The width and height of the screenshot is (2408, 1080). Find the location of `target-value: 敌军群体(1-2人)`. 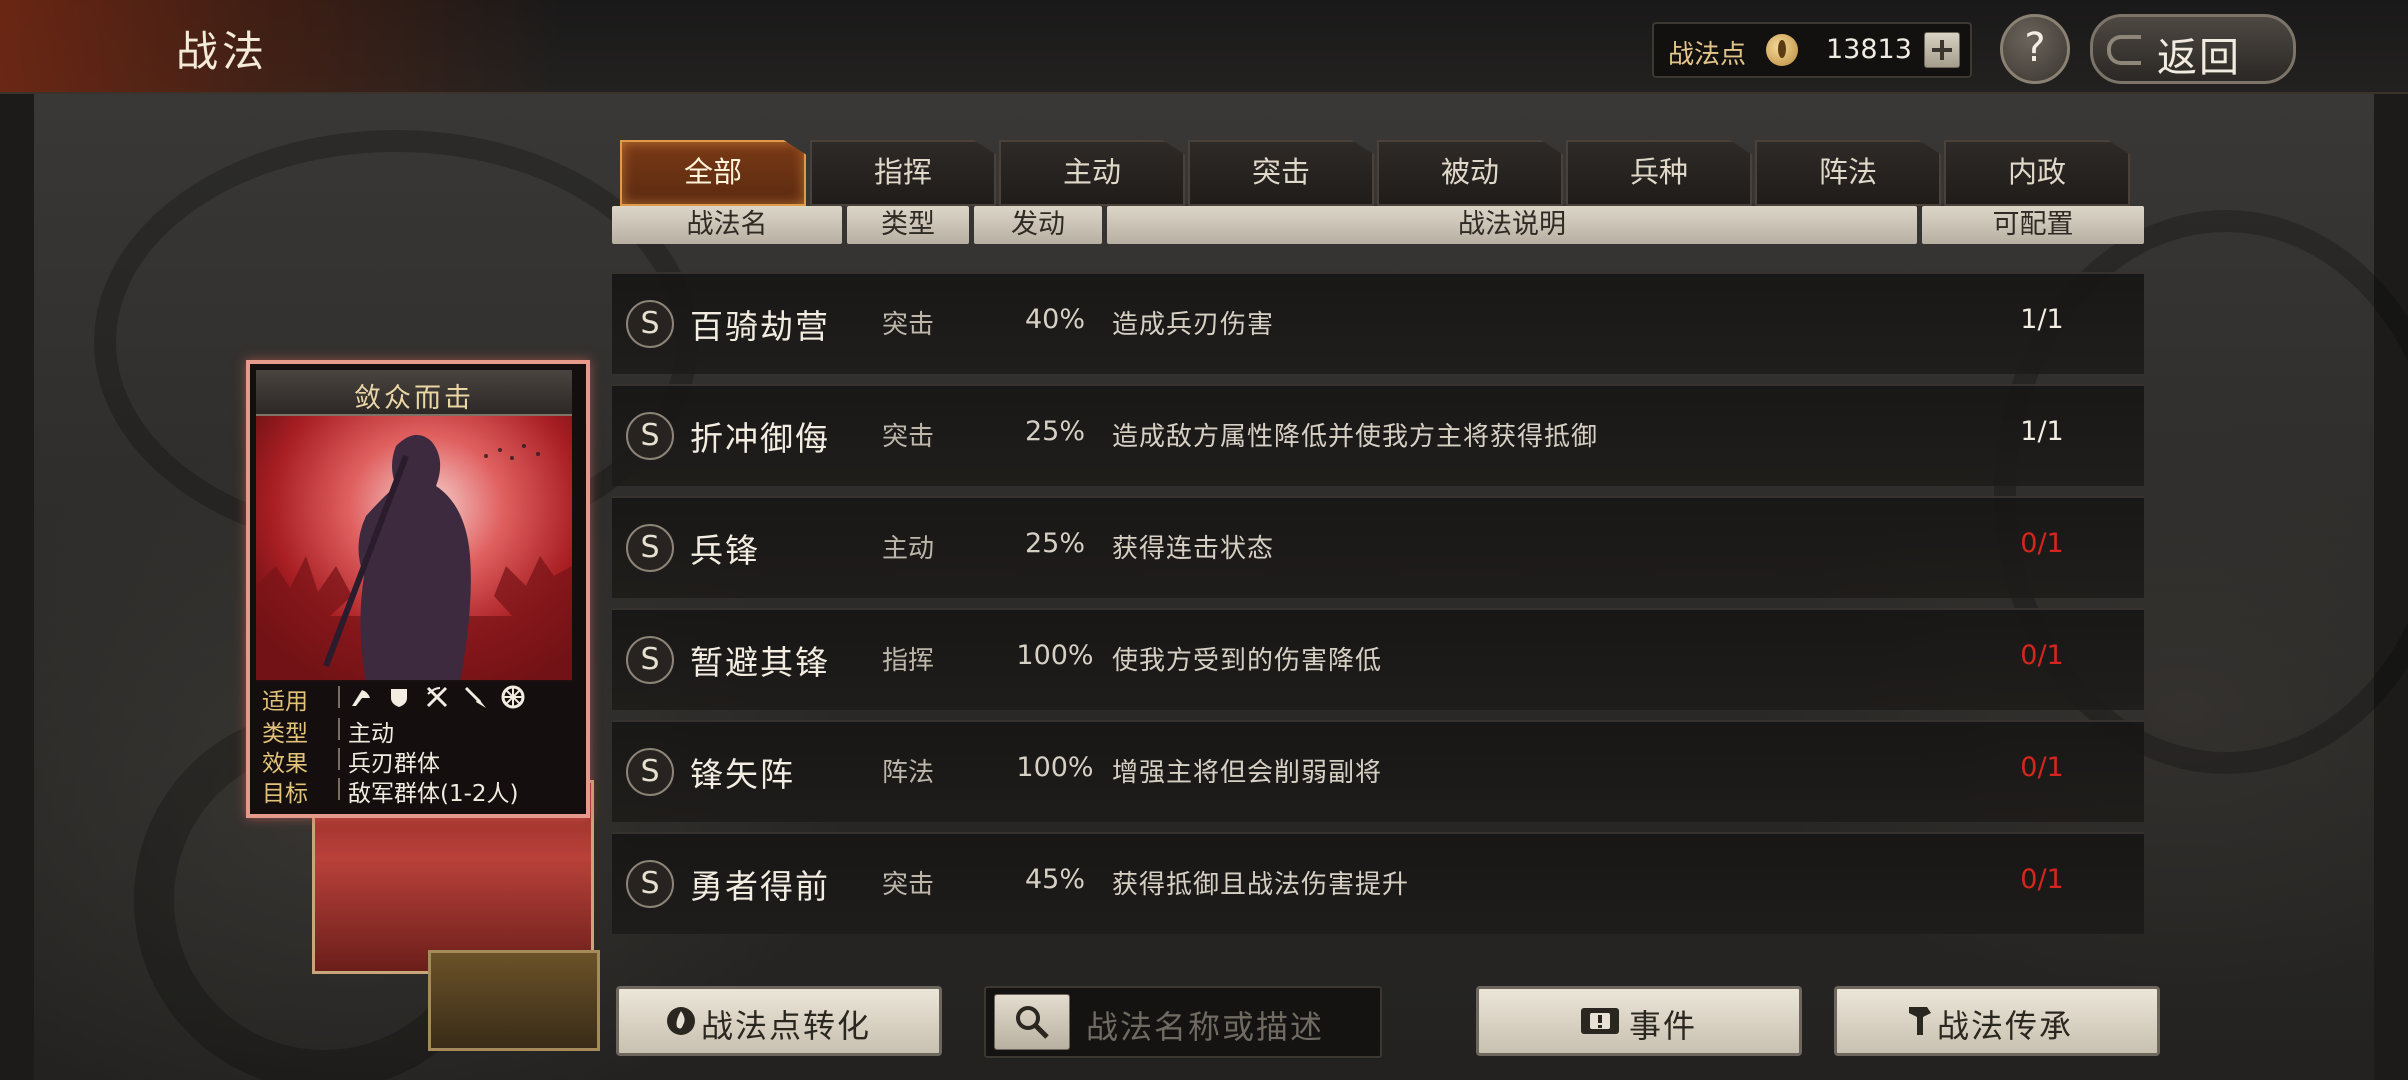

target-value: 敌军群体(1-2人) is located at coordinates (433, 794).